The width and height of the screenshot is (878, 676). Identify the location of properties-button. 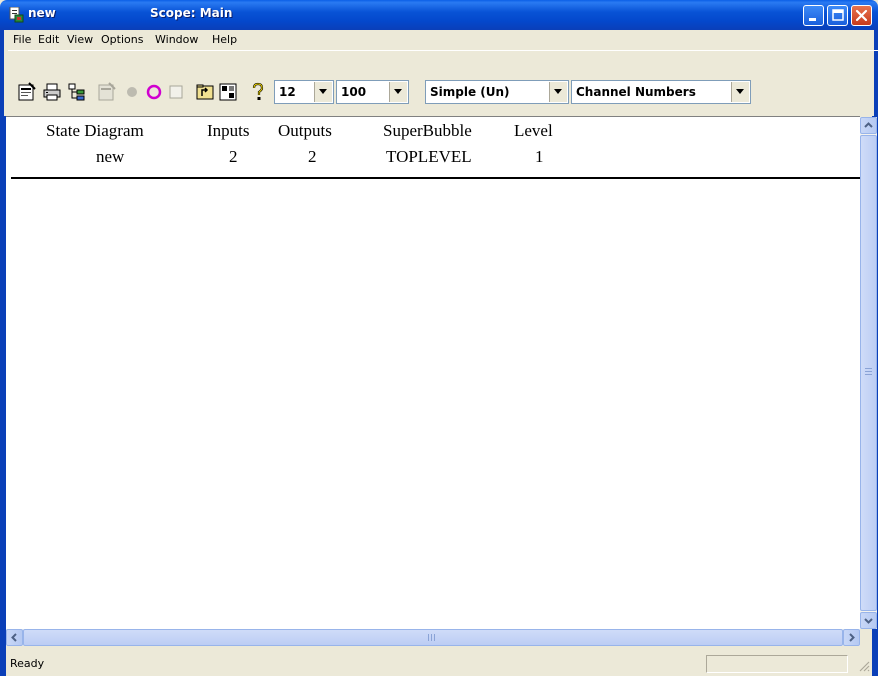
(27, 92).